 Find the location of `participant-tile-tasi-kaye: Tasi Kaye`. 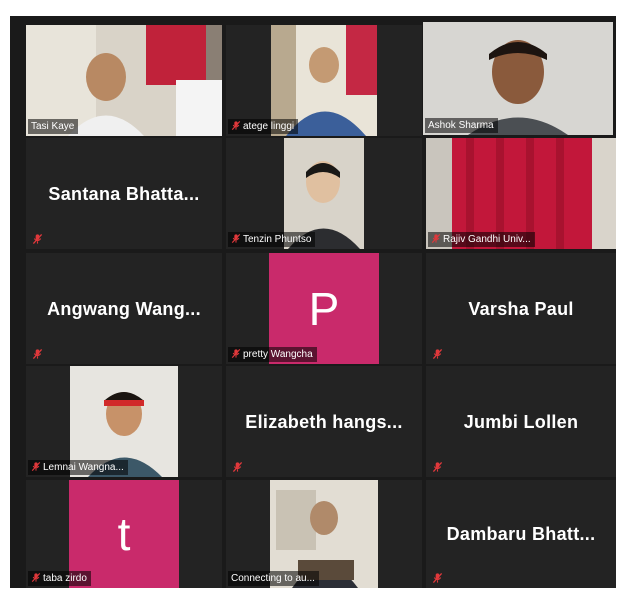

participant-tile-tasi-kaye: Tasi Kaye is located at coordinates (124, 80).